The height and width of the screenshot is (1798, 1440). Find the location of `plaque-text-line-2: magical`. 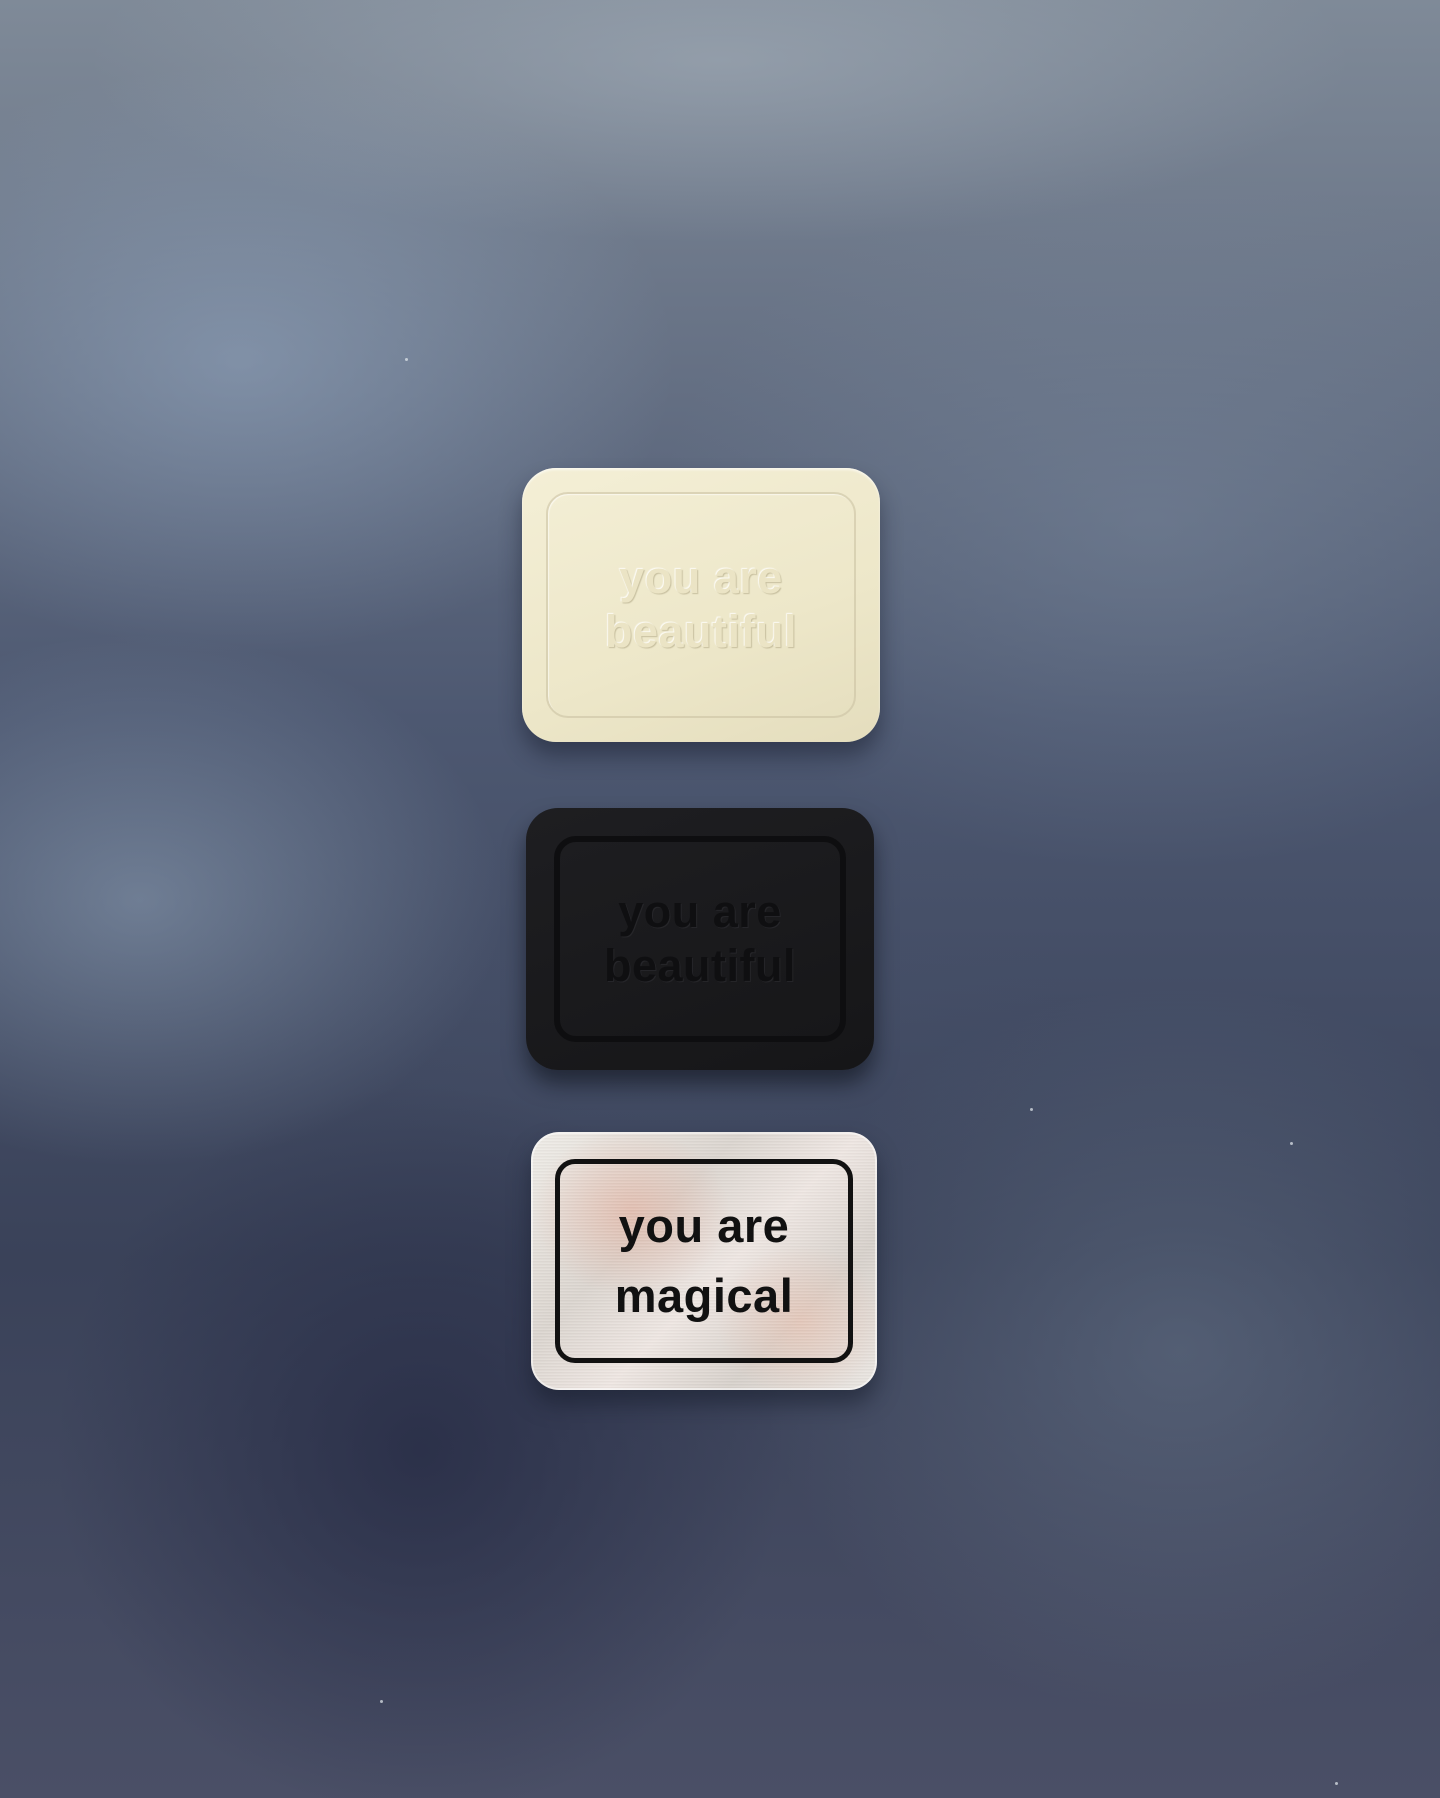

plaque-text-line-2: magical is located at coordinates (704, 1295).